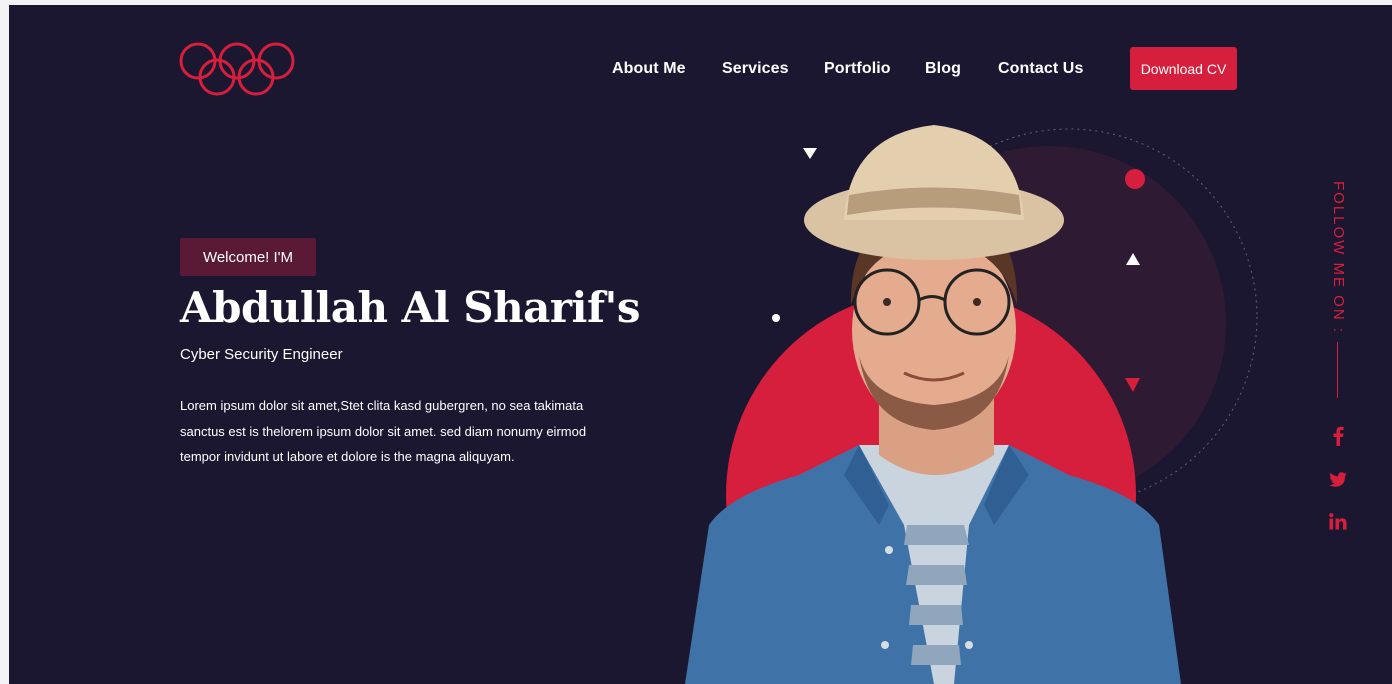 This screenshot has width=1392, height=684. What do you see at coordinates (1338, 521) in the screenshot?
I see `linkedin-icon` at bounding box center [1338, 521].